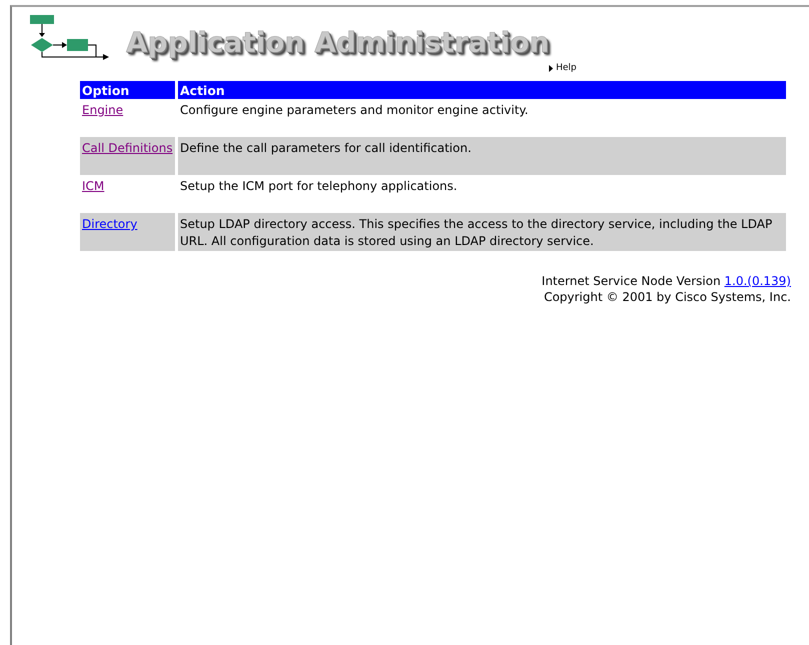 This screenshot has height=645, width=809. What do you see at coordinates (482, 90) in the screenshot?
I see `column-header: Action` at bounding box center [482, 90].